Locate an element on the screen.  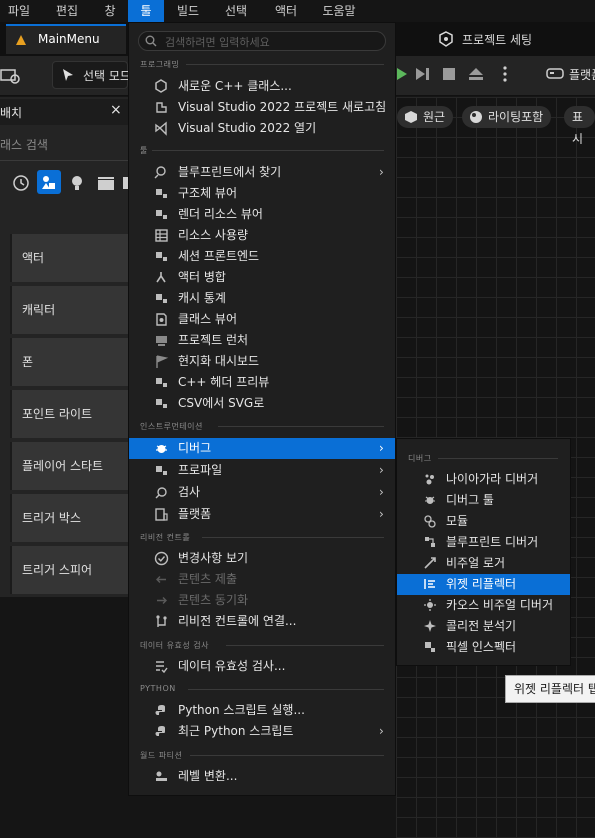
play-icon is located at coordinates (402, 74).